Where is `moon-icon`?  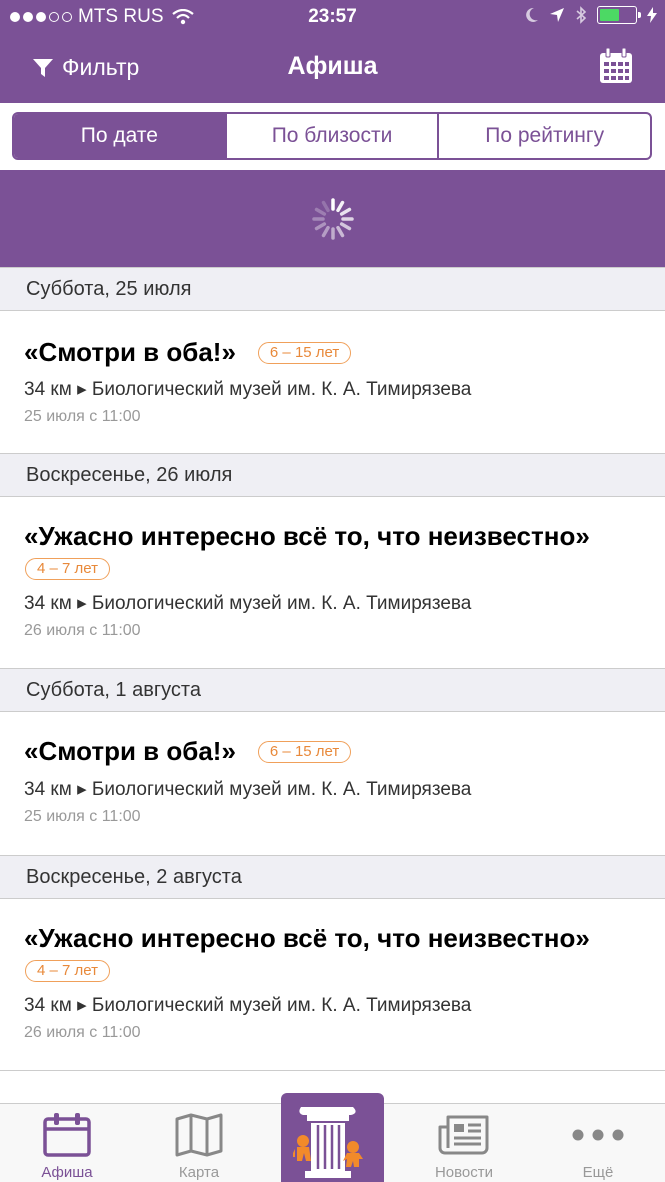 moon-icon is located at coordinates (532, 14).